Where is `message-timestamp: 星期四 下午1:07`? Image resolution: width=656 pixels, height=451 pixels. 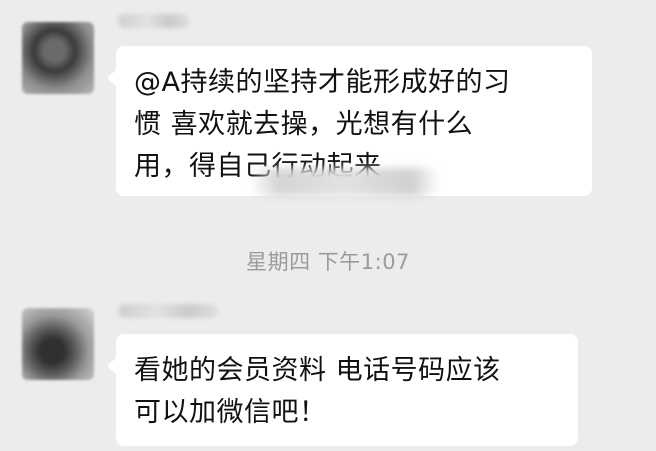
message-timestamp: 星期四 下午1:07 is located at coordinates (328, 262).